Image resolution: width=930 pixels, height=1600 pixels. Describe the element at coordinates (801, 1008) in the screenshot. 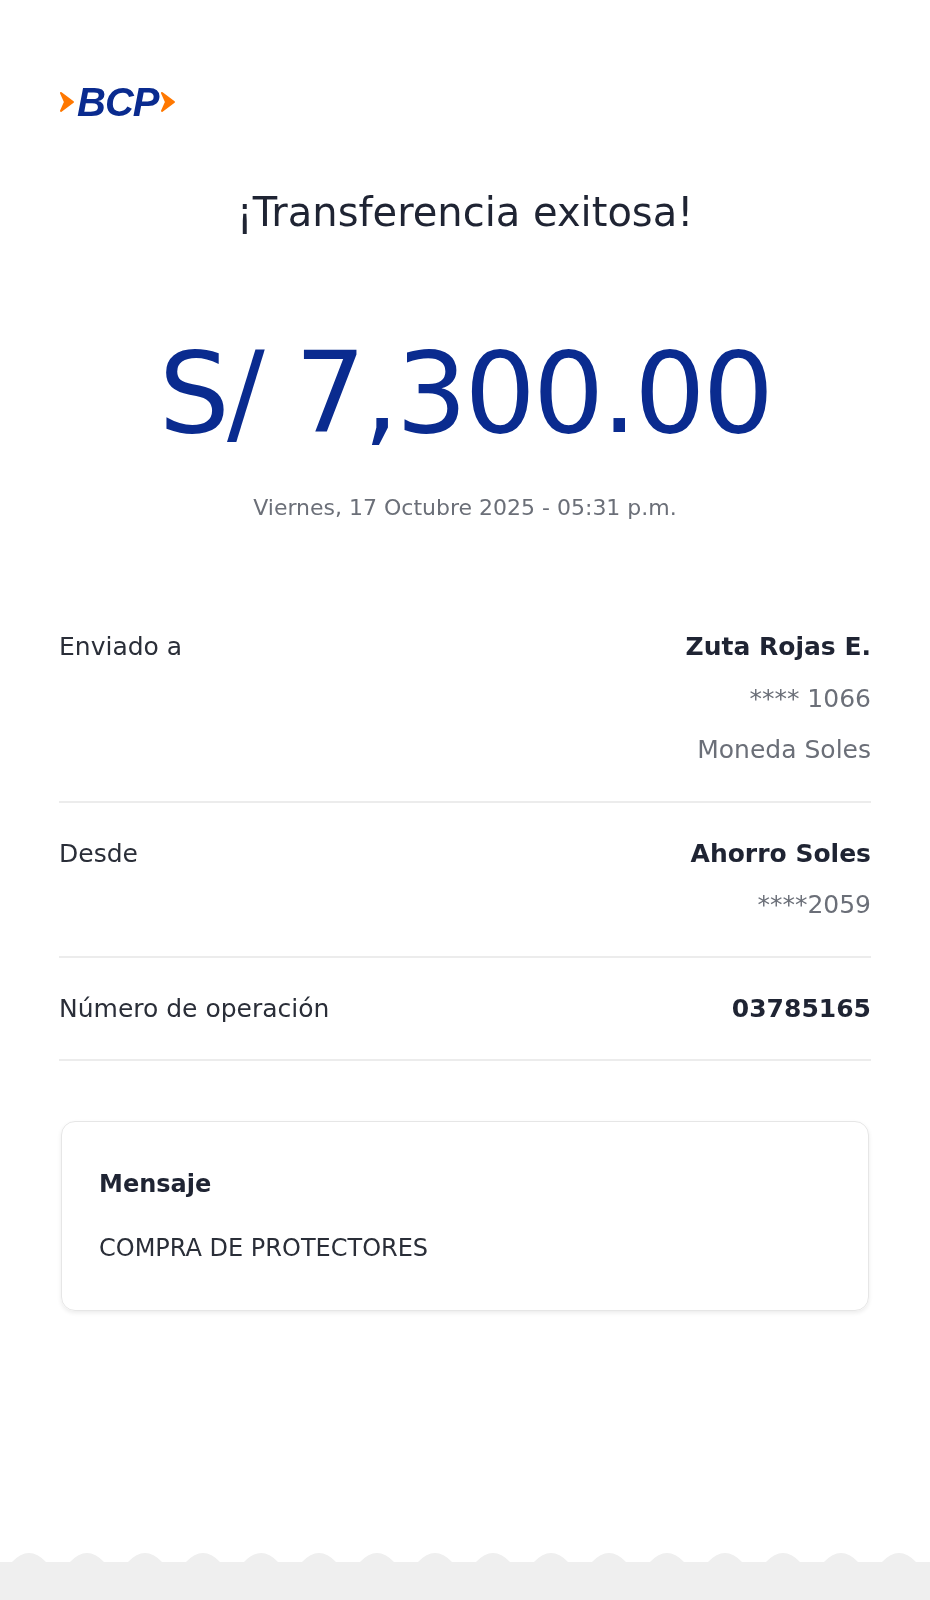

I see `detail-value: 03785165` at that location.